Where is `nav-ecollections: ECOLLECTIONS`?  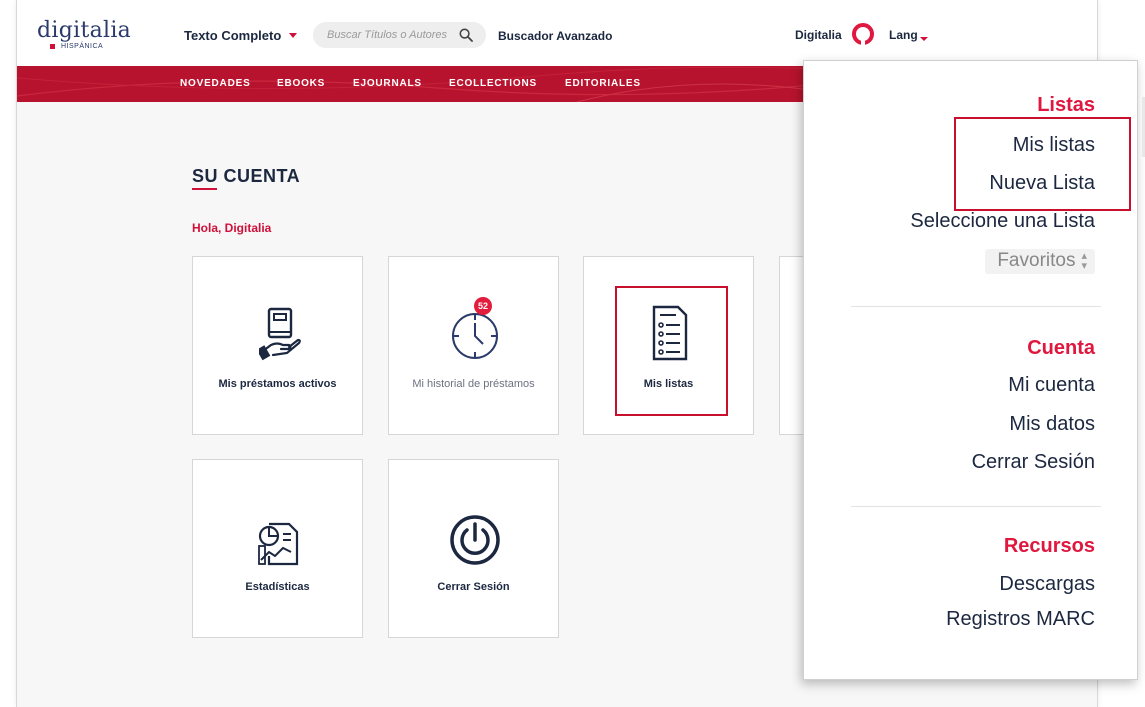 nav-ecollections: ECOLLECTIONS is located at coordinates (493, 83).